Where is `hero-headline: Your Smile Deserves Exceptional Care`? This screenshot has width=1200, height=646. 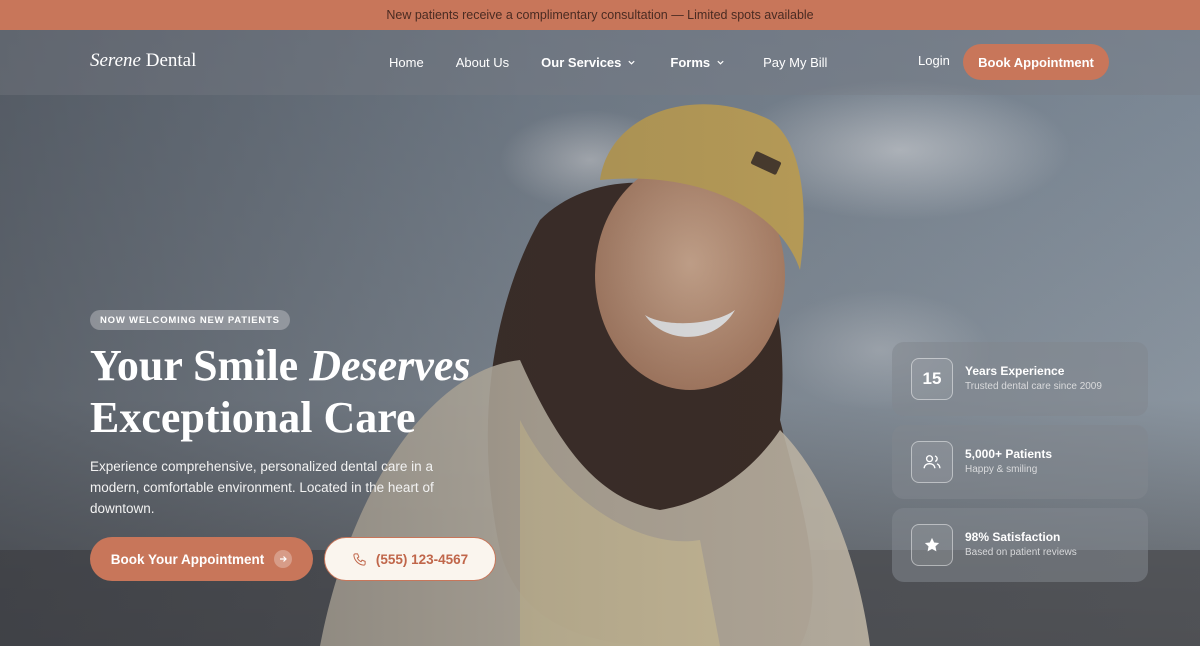
hero-headline: Your Smile Deserves Exceptional Care is located at coordinates (320, 392).